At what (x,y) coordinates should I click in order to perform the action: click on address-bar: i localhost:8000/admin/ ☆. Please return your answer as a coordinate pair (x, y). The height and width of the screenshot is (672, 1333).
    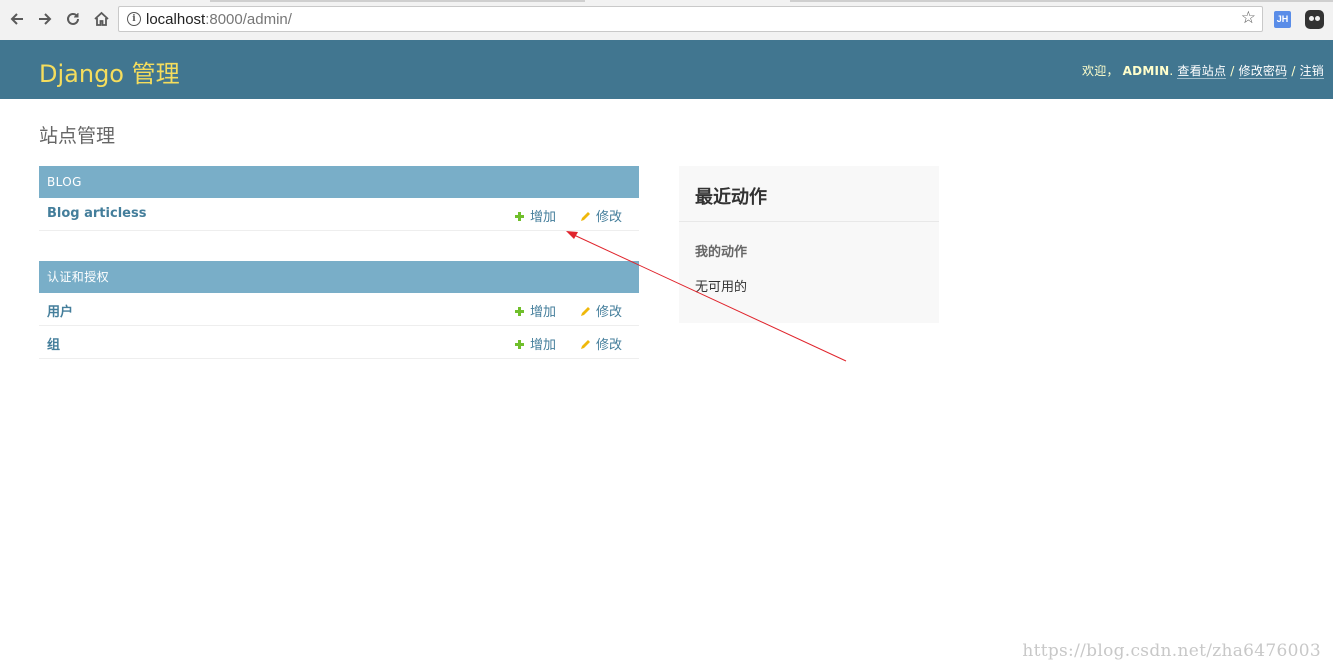
    Looking at the image, I should click on (690, 19).